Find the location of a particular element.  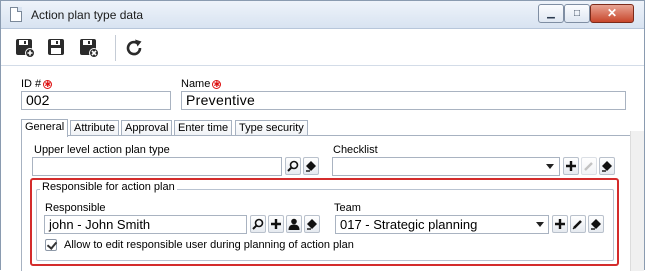

checklist-add-button is located at coordinates (571, 166).